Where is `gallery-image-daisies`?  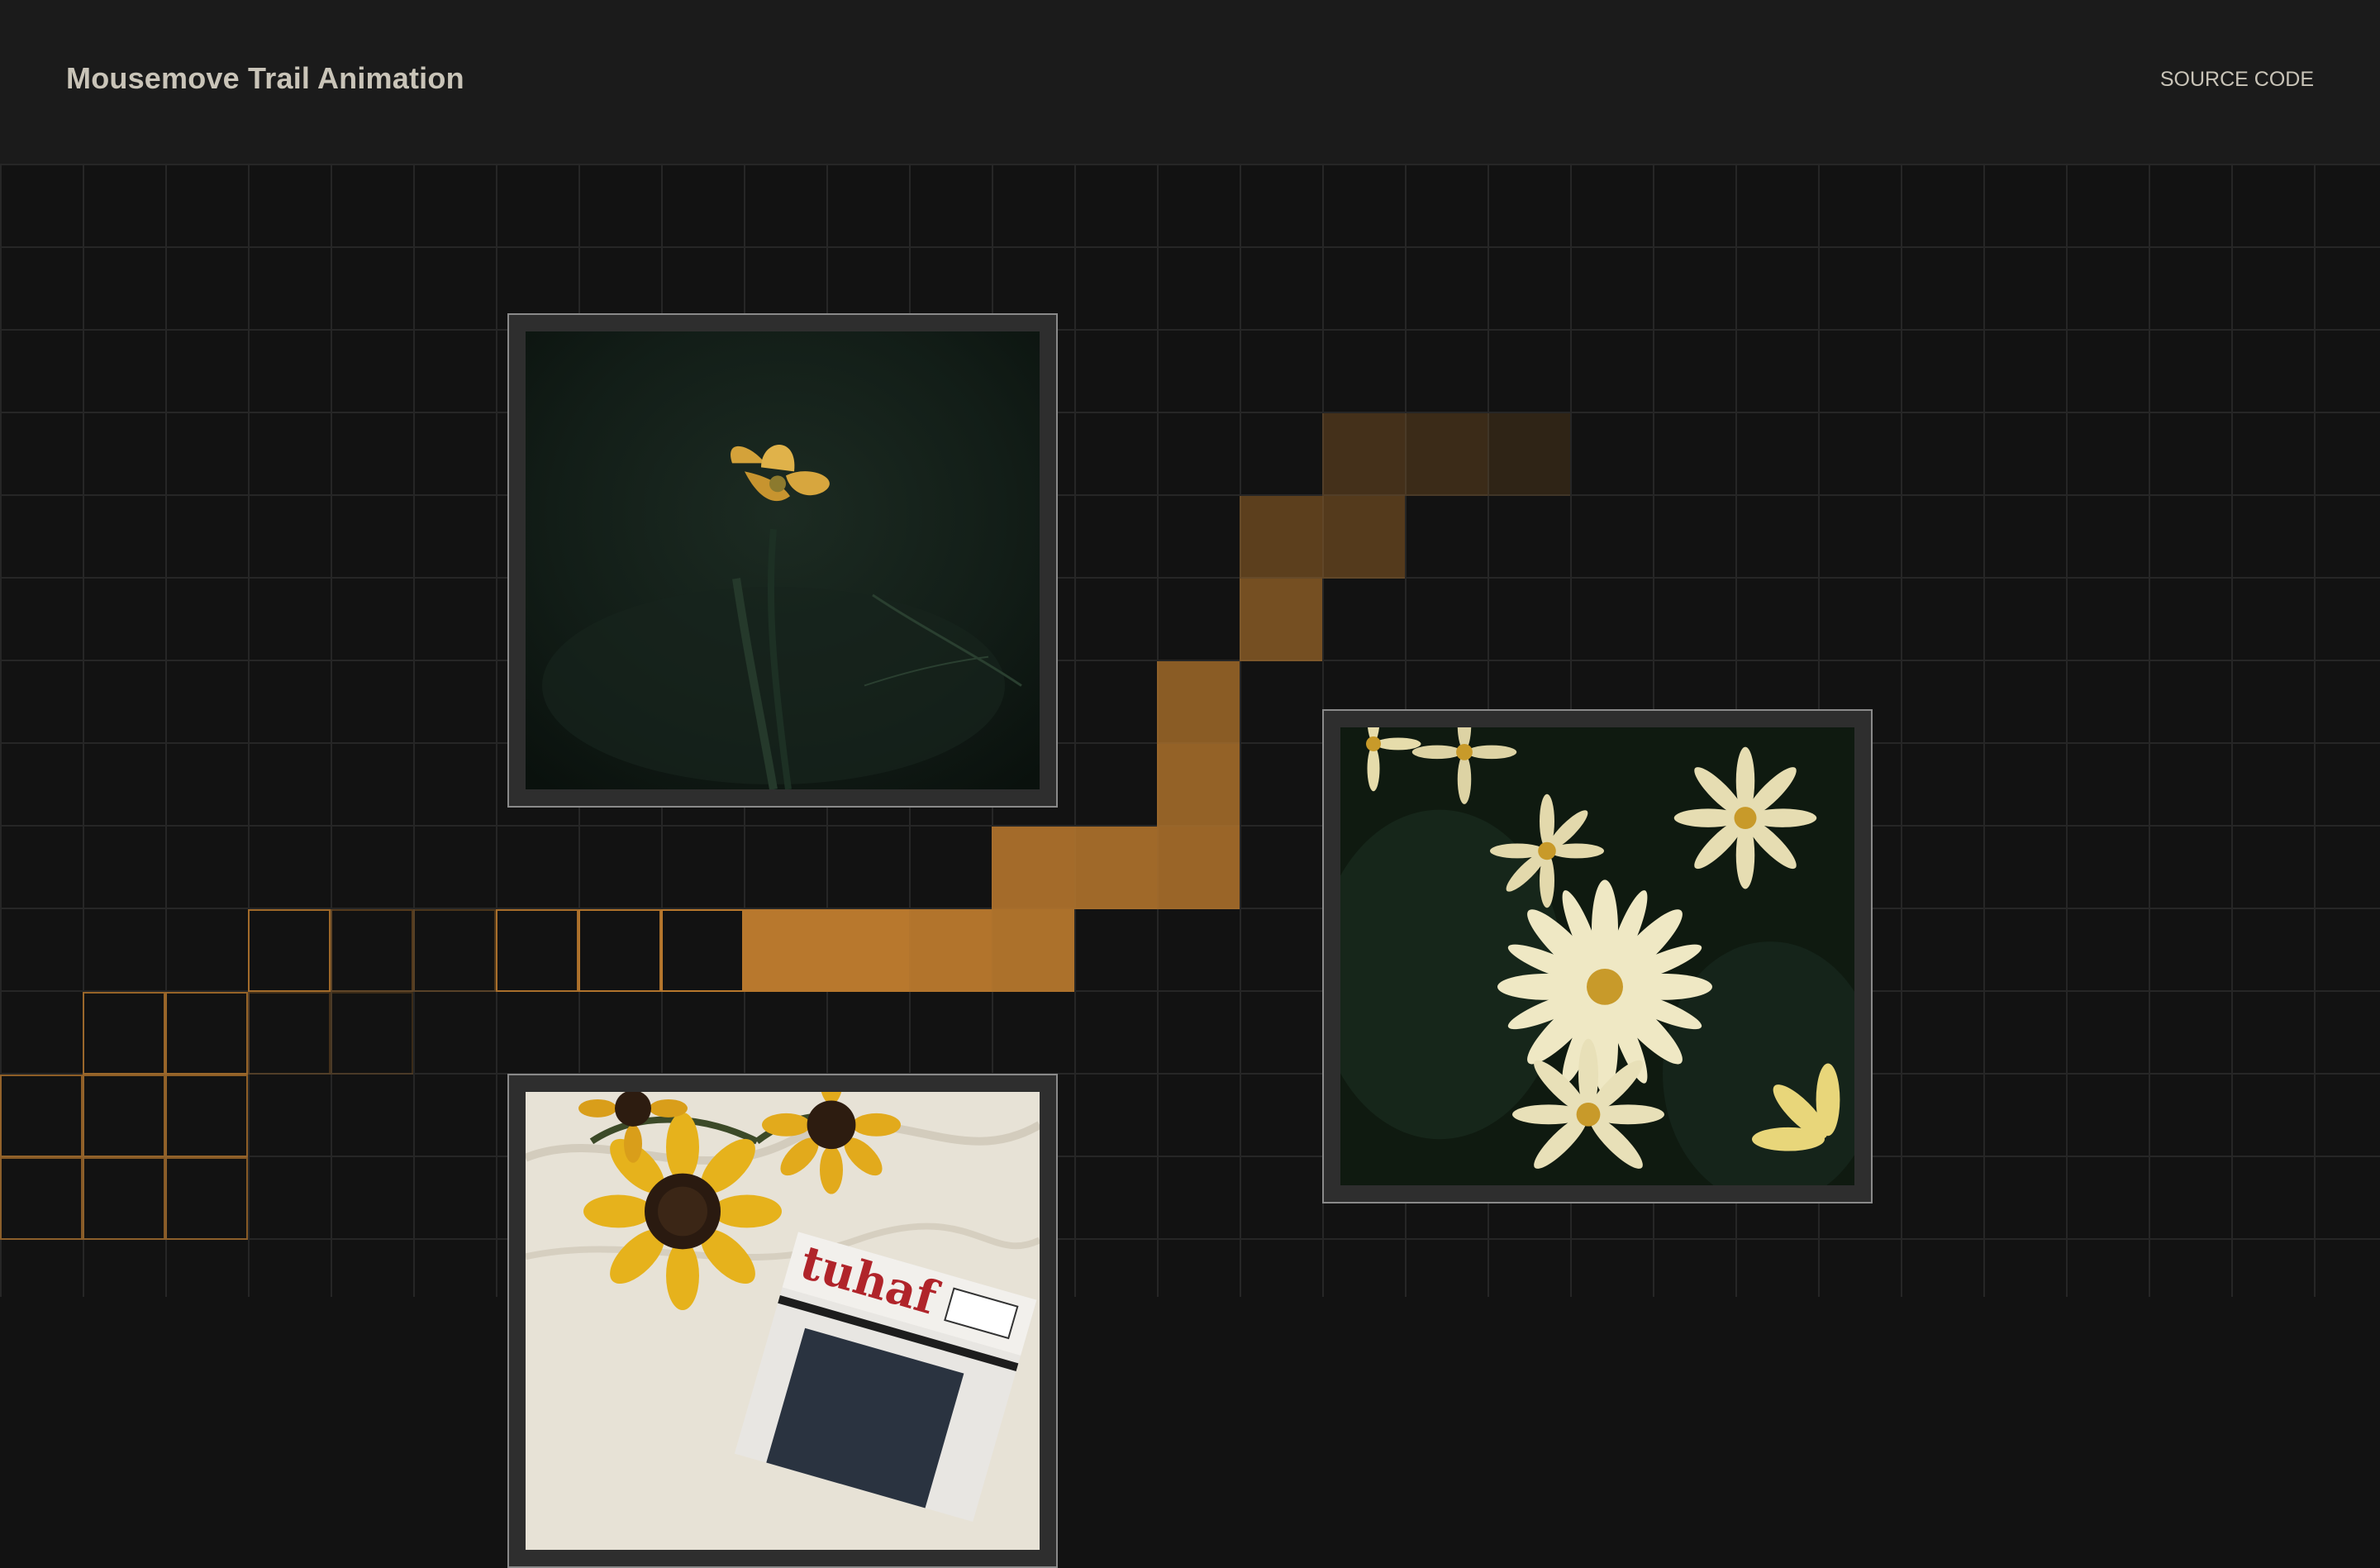 gallery-image-daisies is located at coordinates (1597, 956).